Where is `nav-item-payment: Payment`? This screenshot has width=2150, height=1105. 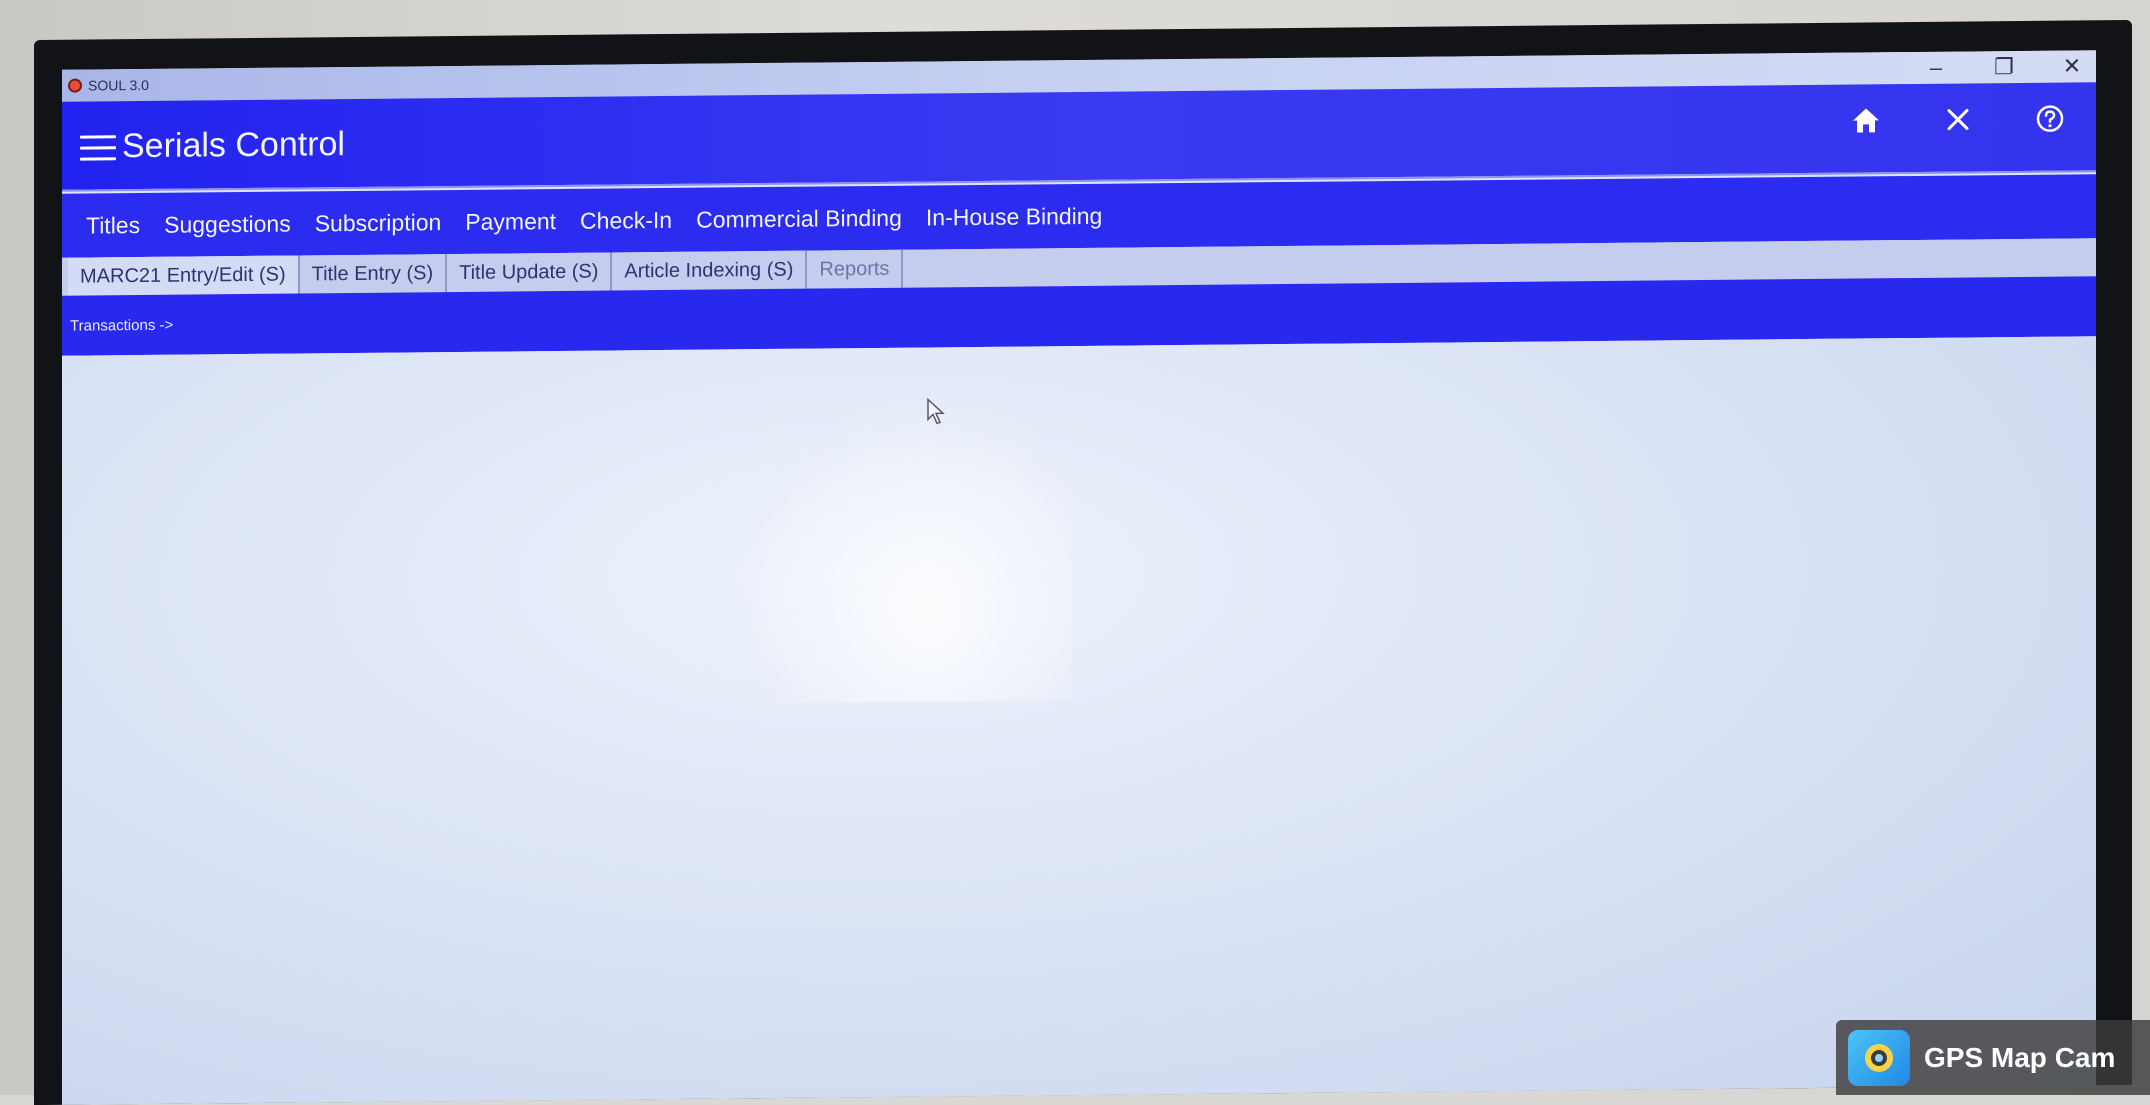 nav-item-payment: Payment is located at coordinates (510, 222).